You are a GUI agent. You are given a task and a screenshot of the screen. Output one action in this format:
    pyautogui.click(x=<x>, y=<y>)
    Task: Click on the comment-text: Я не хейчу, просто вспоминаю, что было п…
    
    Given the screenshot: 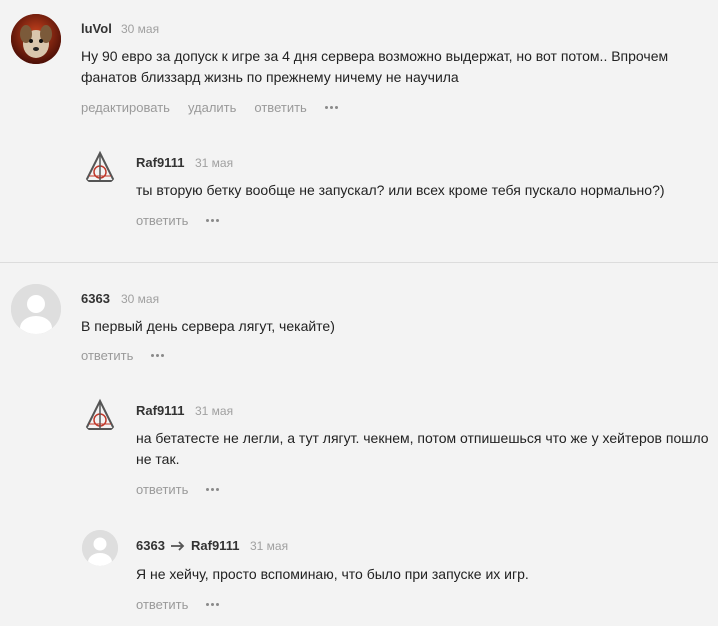 What is the action you would take?
    pyautogui.click(x=332, y=574)
    